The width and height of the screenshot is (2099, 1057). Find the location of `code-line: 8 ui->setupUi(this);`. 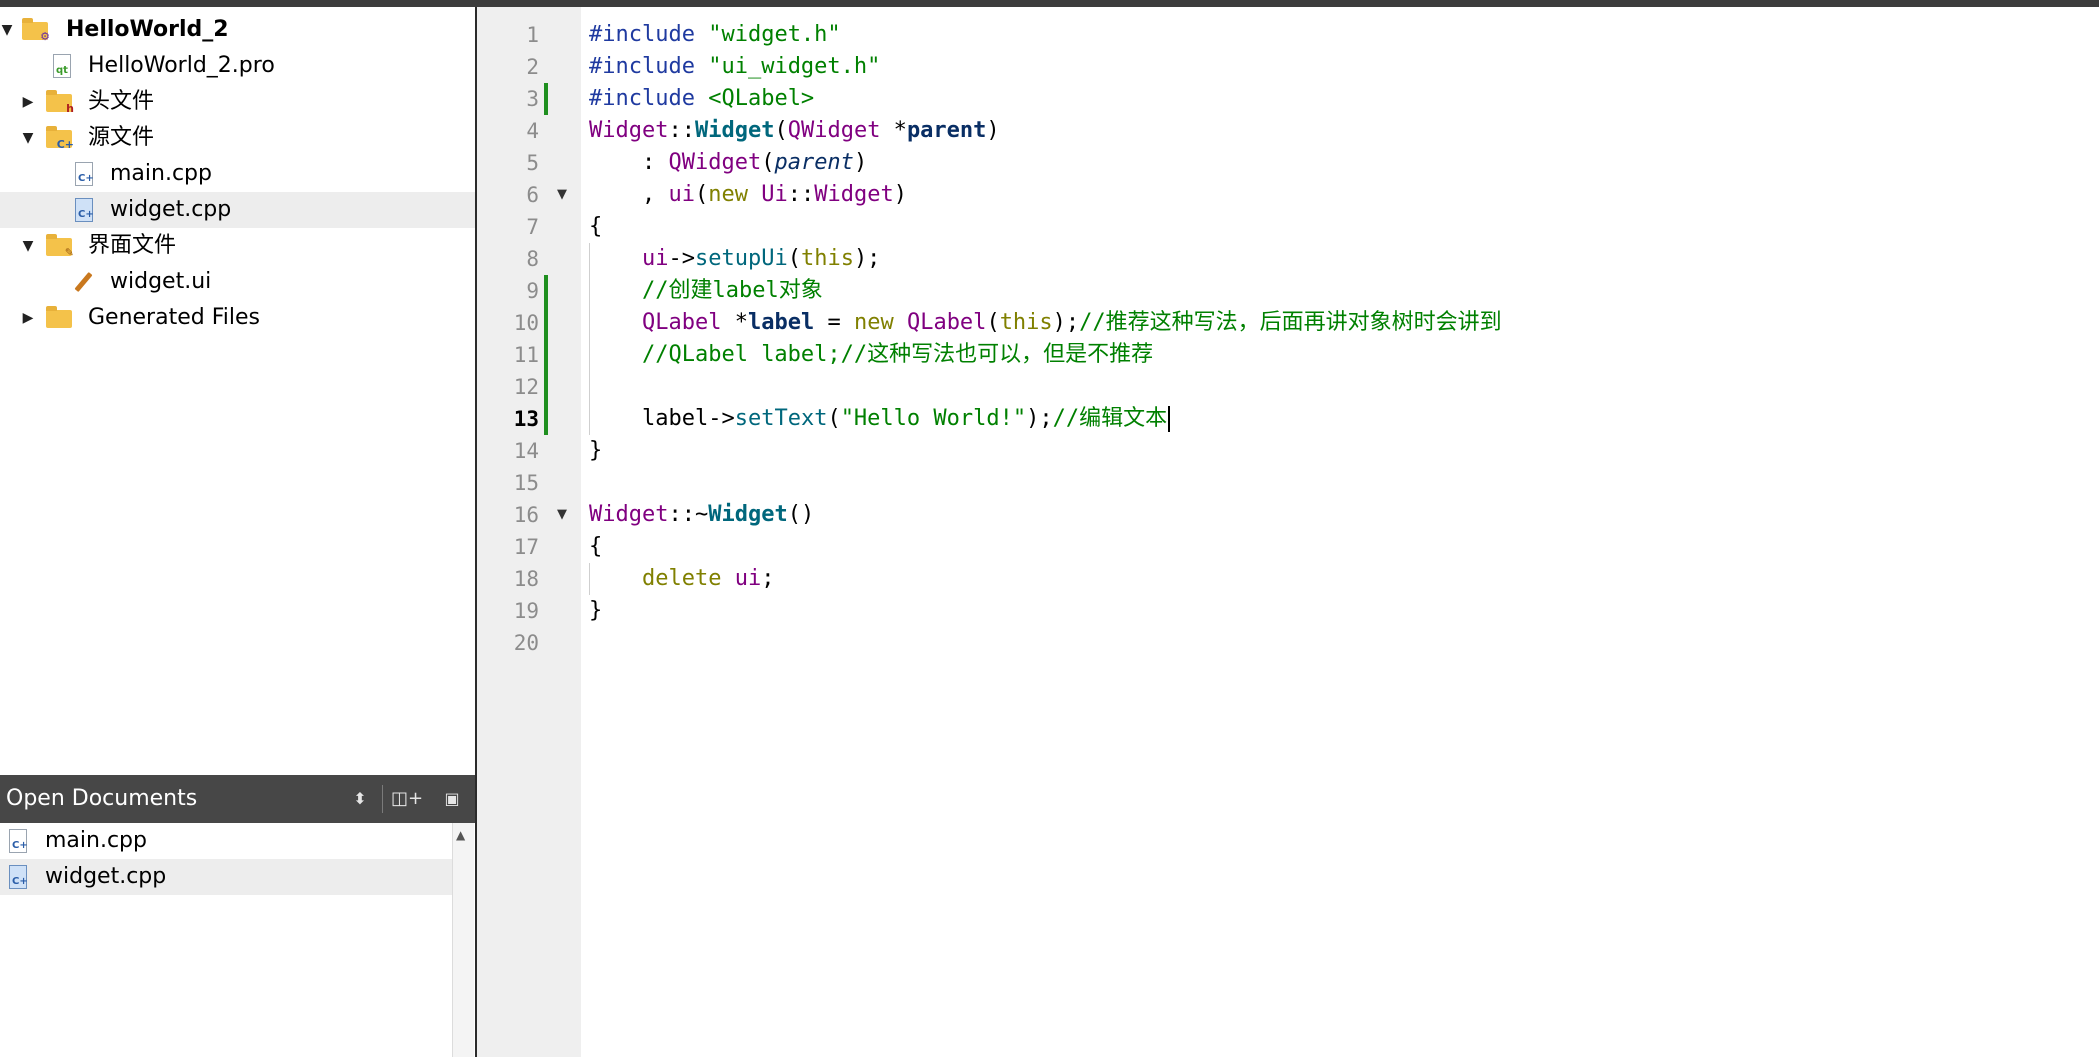

code-line: 8 ui->setupUi(this); is located at coordinates (1049, 259).